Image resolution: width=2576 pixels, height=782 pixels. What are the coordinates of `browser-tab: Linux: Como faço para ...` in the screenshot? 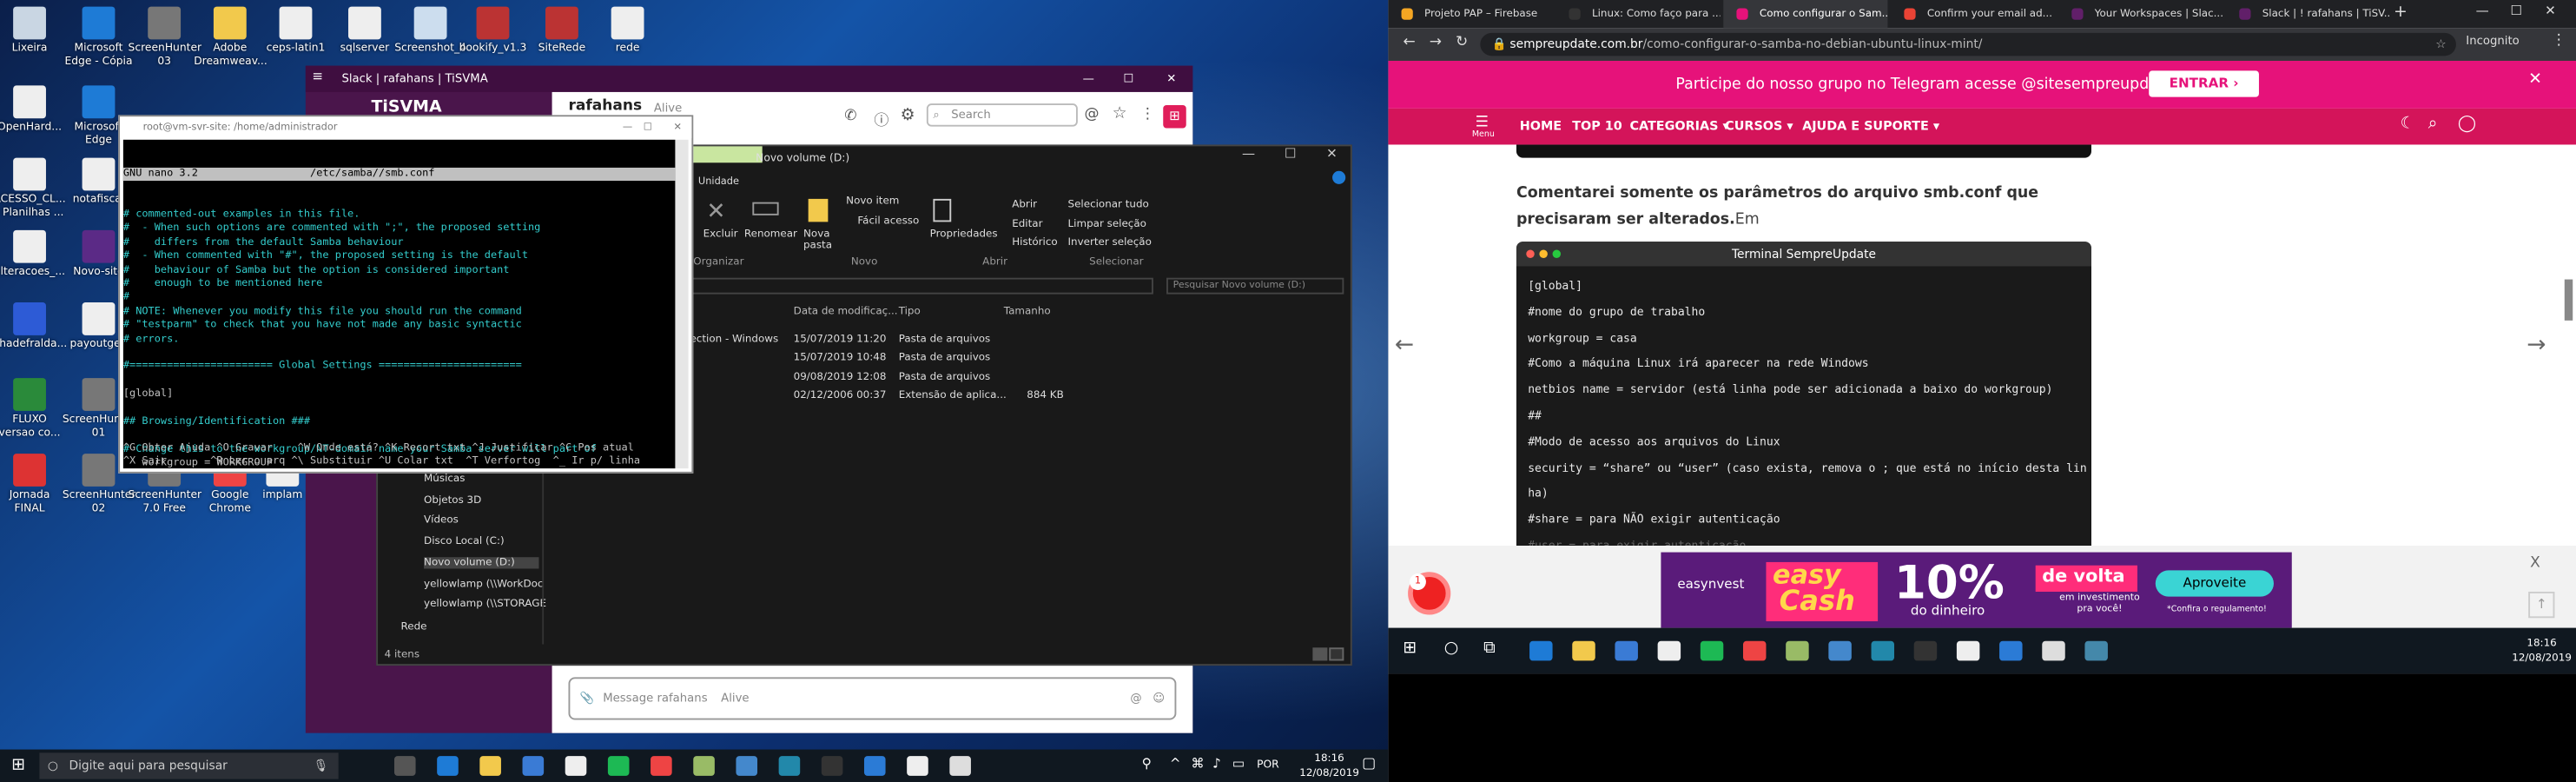 It's located at (1638, 14).